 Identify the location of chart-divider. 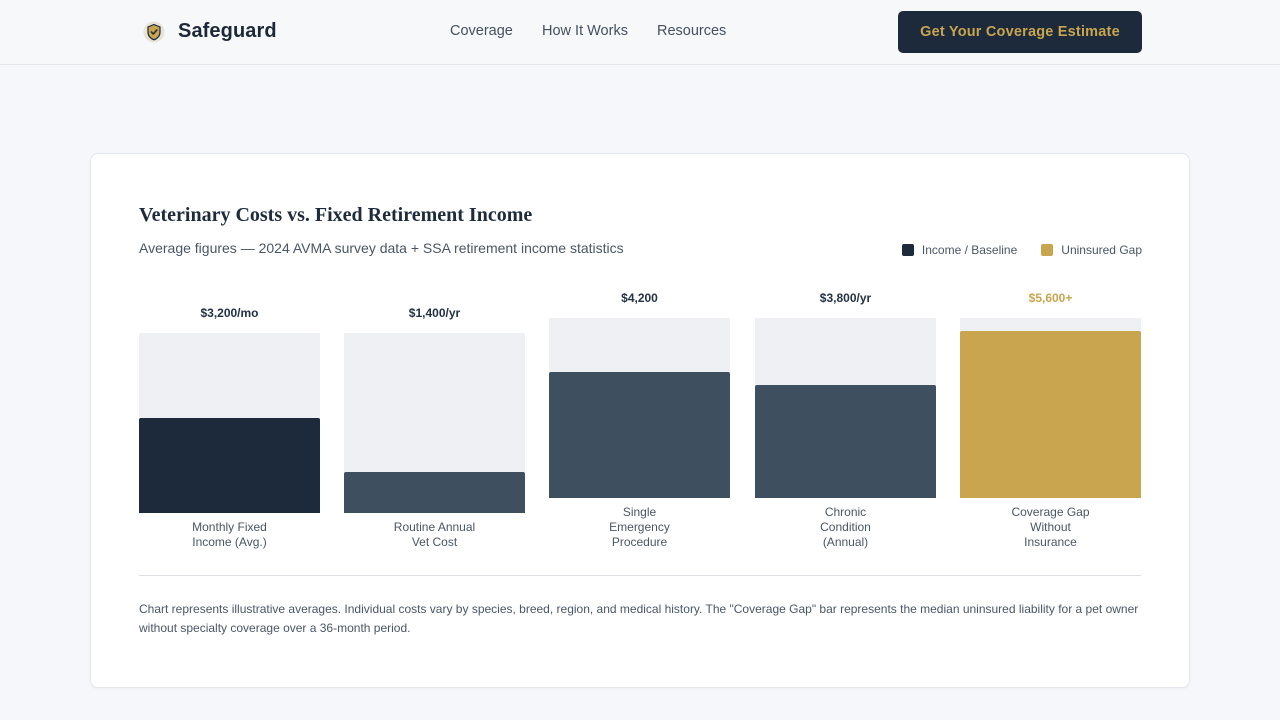
(640, 575).